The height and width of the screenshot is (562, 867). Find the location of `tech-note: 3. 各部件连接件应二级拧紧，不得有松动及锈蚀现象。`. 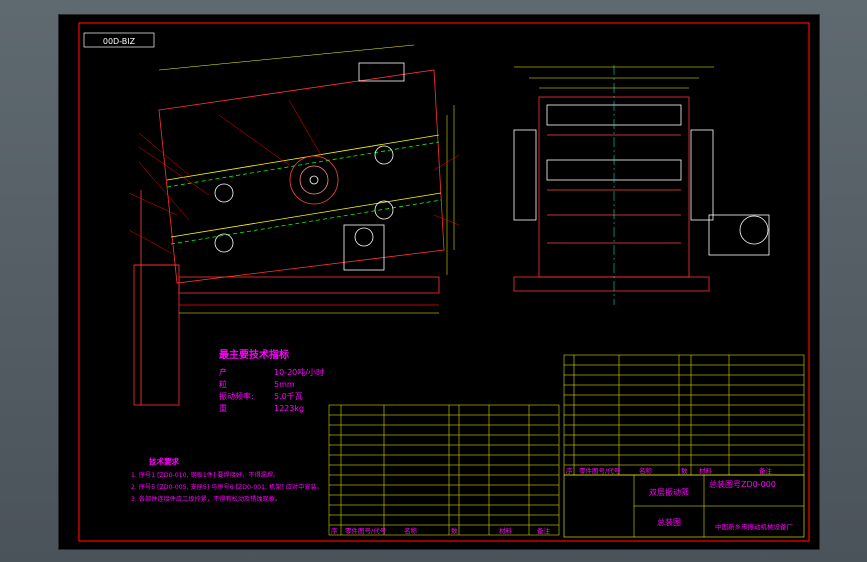

tech-note: 3. 各部件连接件应二级拧紧，不得有松动及锈蚀现象。 is located at coordinates (206, 499).